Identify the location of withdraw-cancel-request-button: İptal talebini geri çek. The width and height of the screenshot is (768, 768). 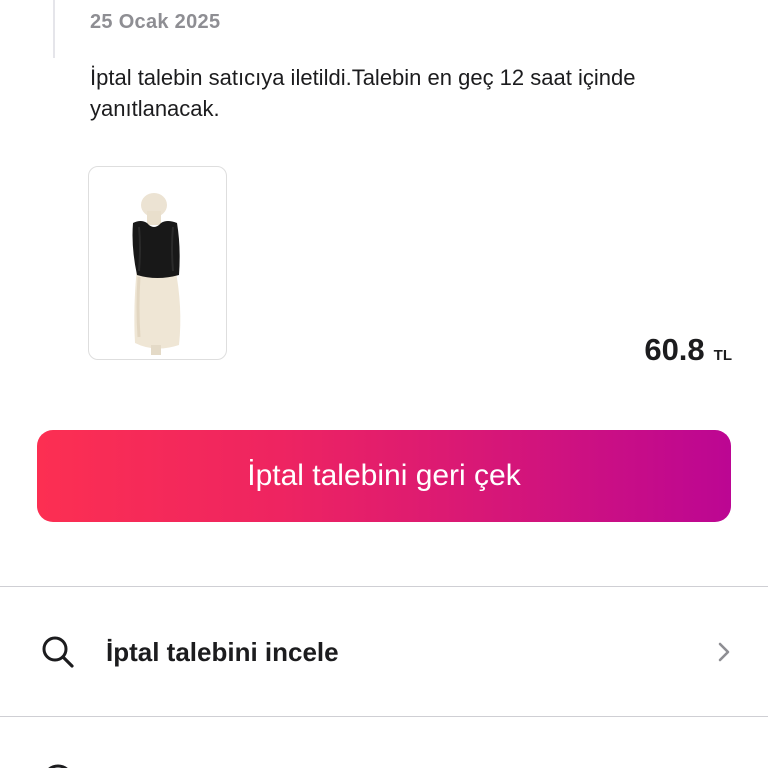
(384, 476).